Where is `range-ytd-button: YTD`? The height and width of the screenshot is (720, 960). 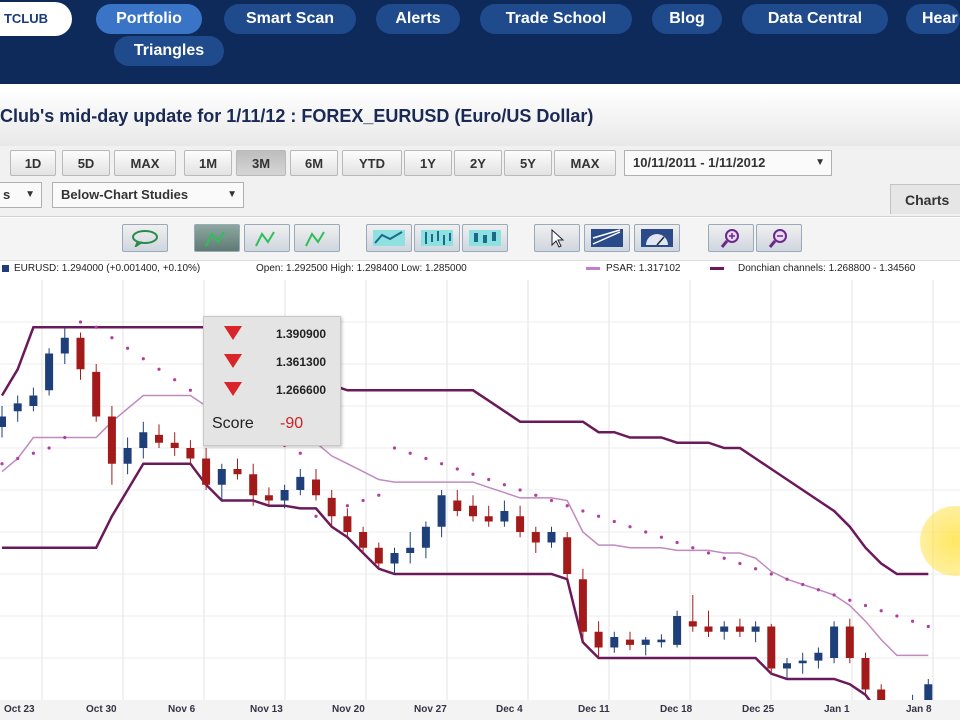 range-ytd-button: YTD is located at coordinates (372, 163).